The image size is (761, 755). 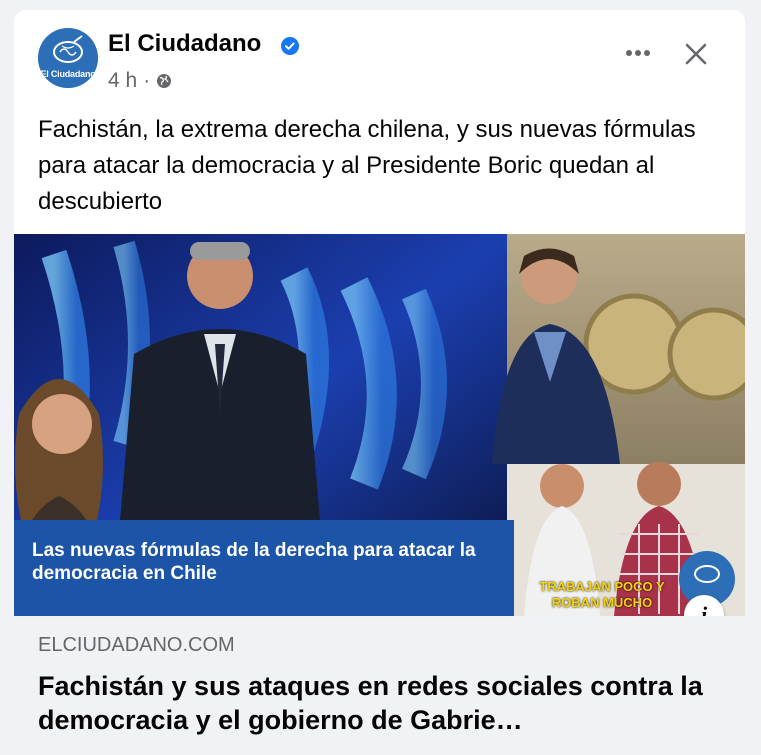 I want to click on globe-icon, so click(x=164, y=81).